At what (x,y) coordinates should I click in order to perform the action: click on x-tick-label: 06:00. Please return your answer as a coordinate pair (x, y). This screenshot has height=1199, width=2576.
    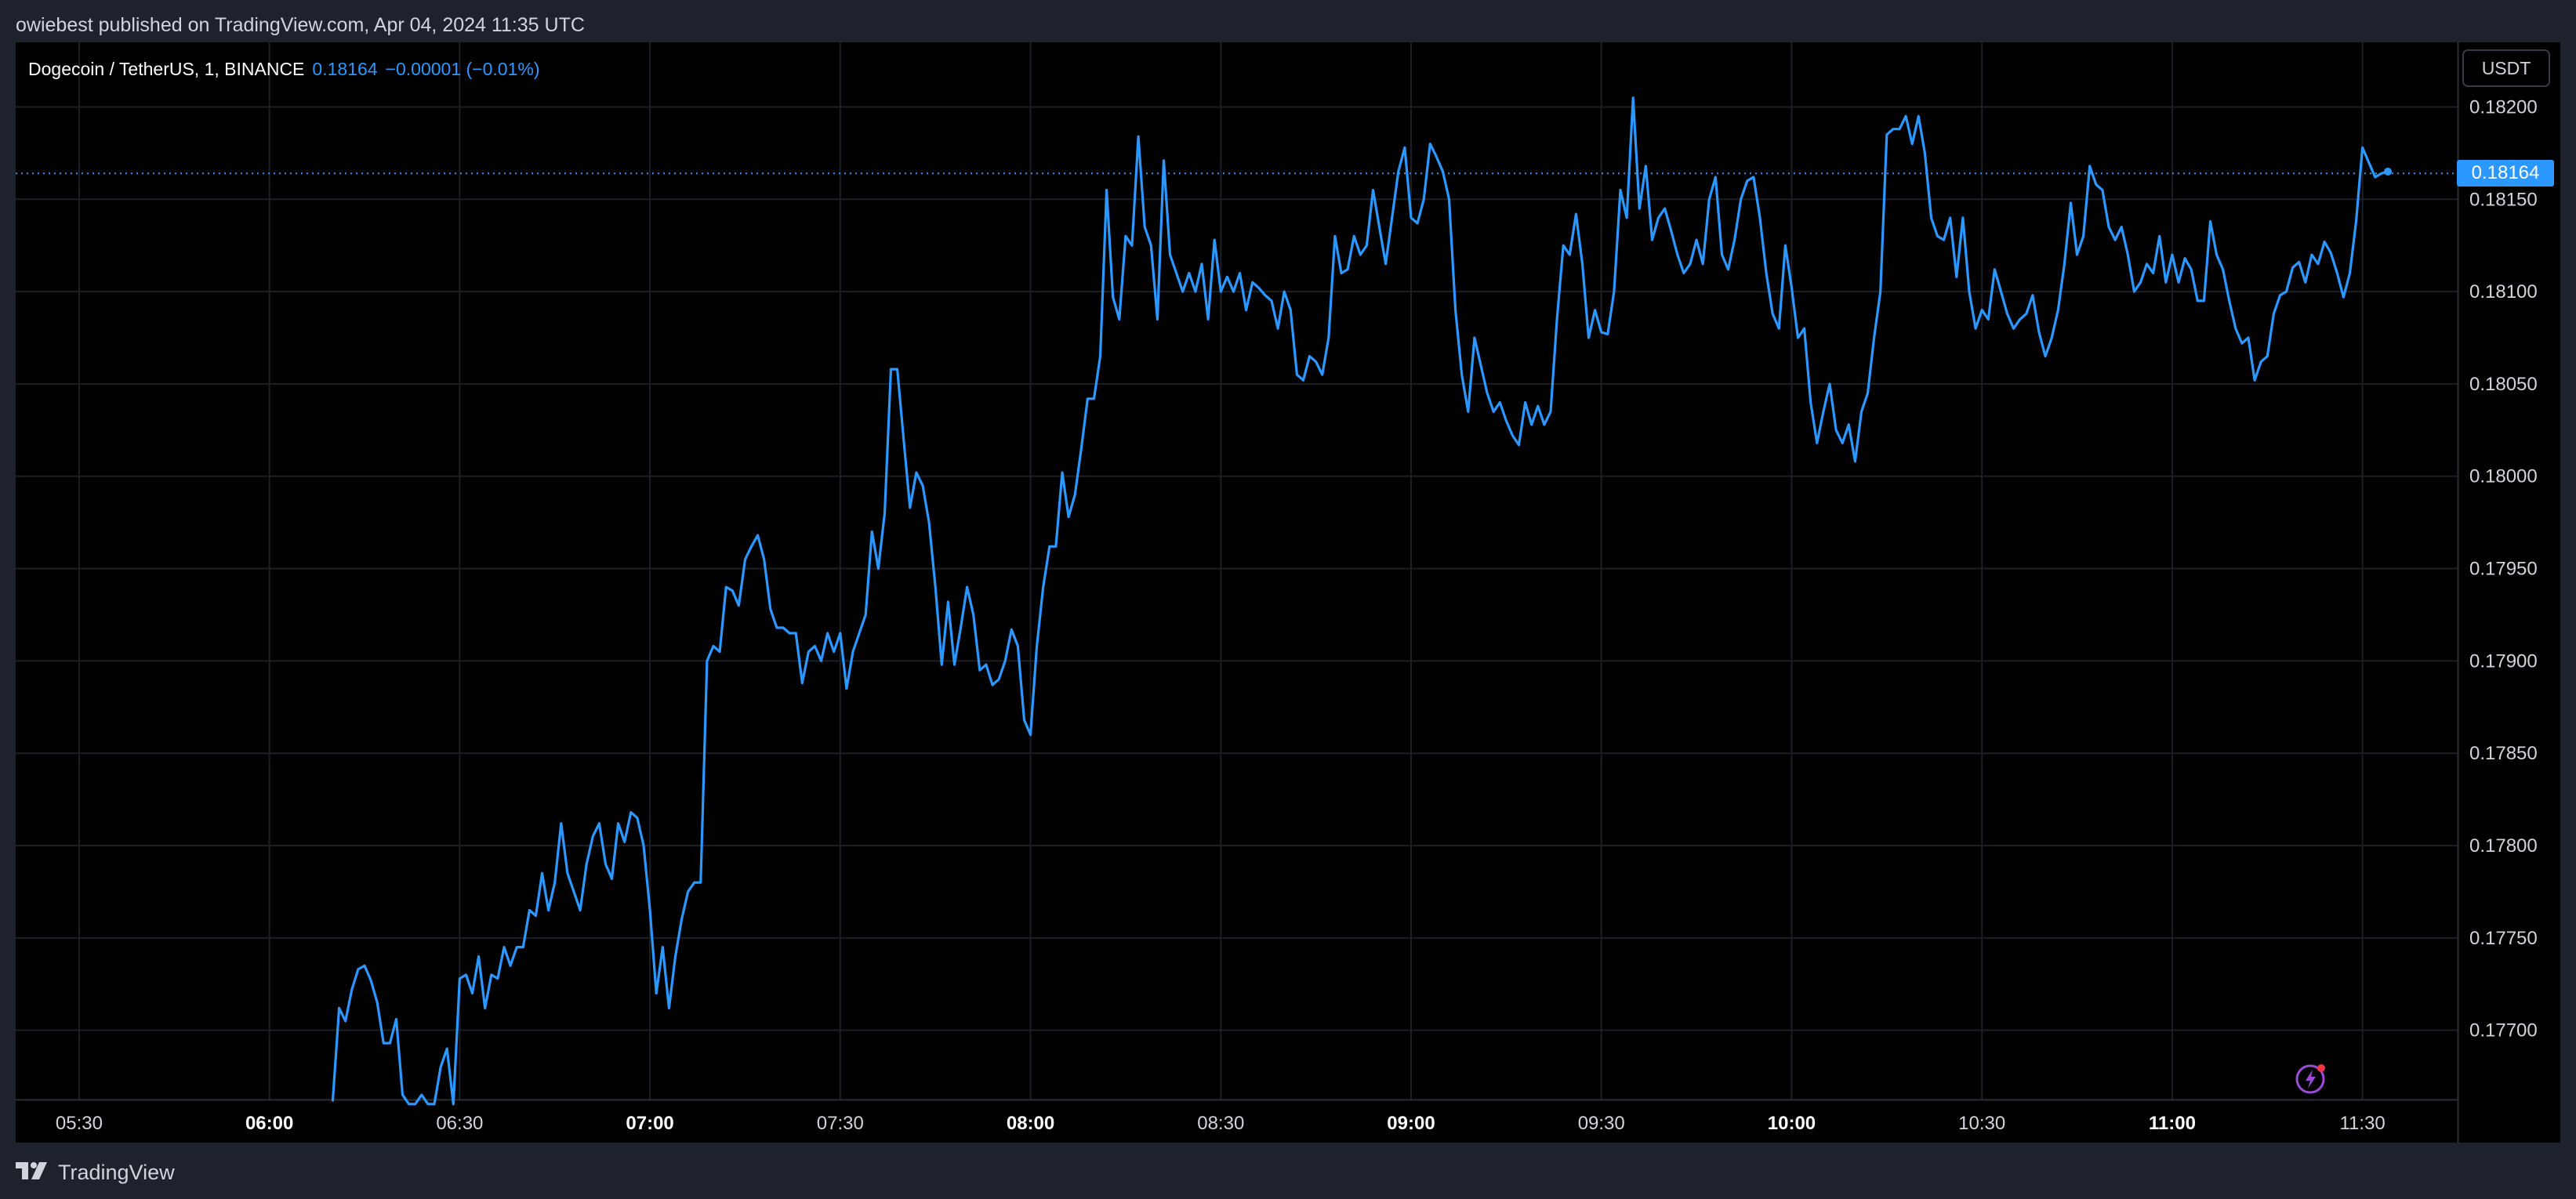
    Looking at the image, I should click on (269, 1124).